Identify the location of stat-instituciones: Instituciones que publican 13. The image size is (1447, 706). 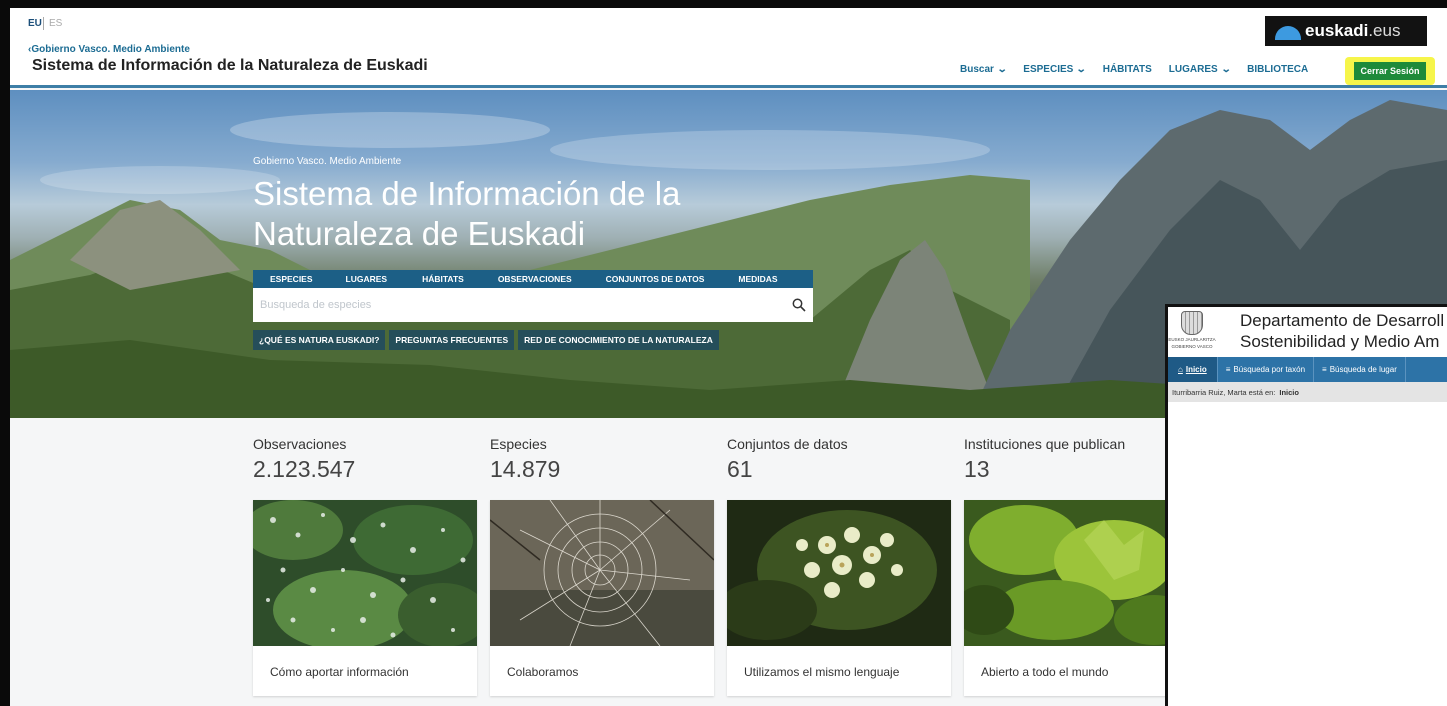
(1044, 459).